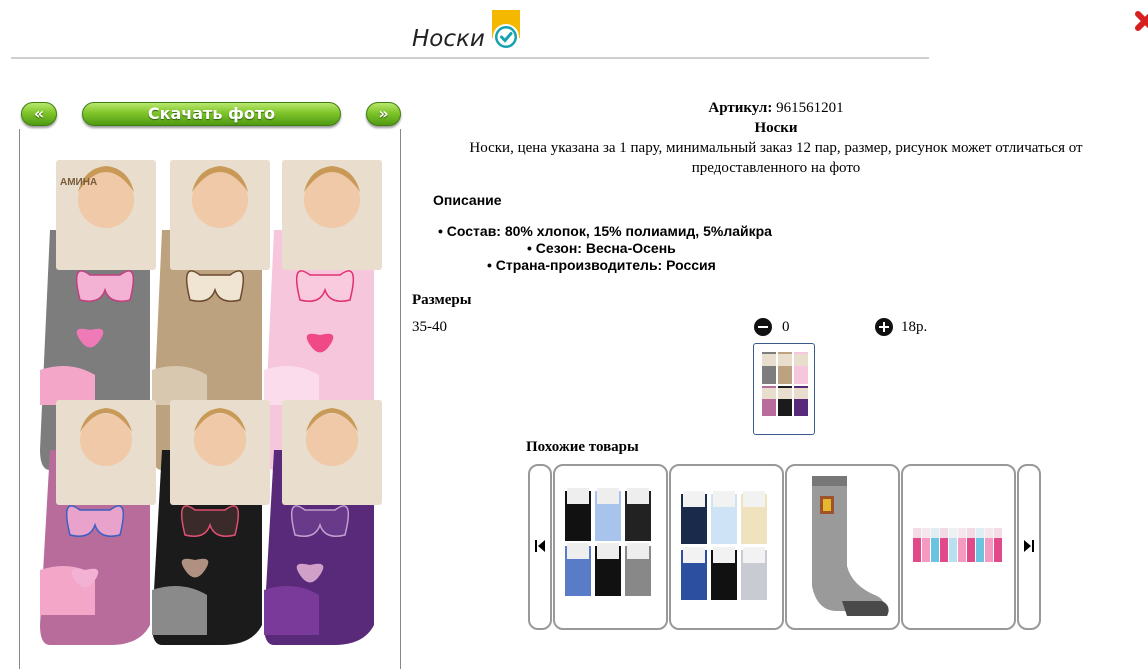 Image resolution: width=1148 pixels, height=669 pixels. I want to click on price-value: 18р., so click(914, 327).